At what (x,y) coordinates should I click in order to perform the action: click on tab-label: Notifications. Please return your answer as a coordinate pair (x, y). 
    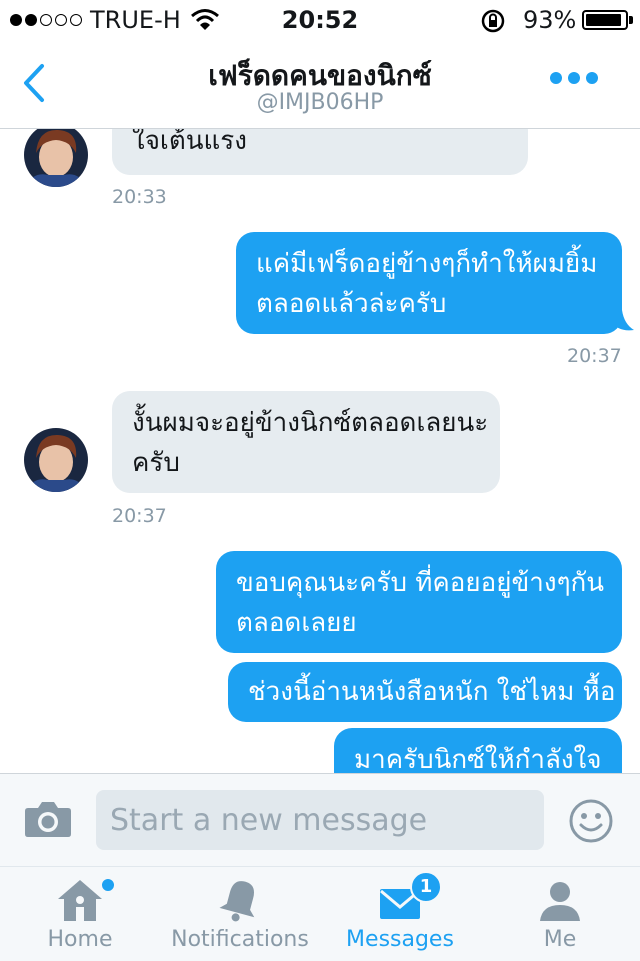
    Looking at the image, I should click on (240, 939).